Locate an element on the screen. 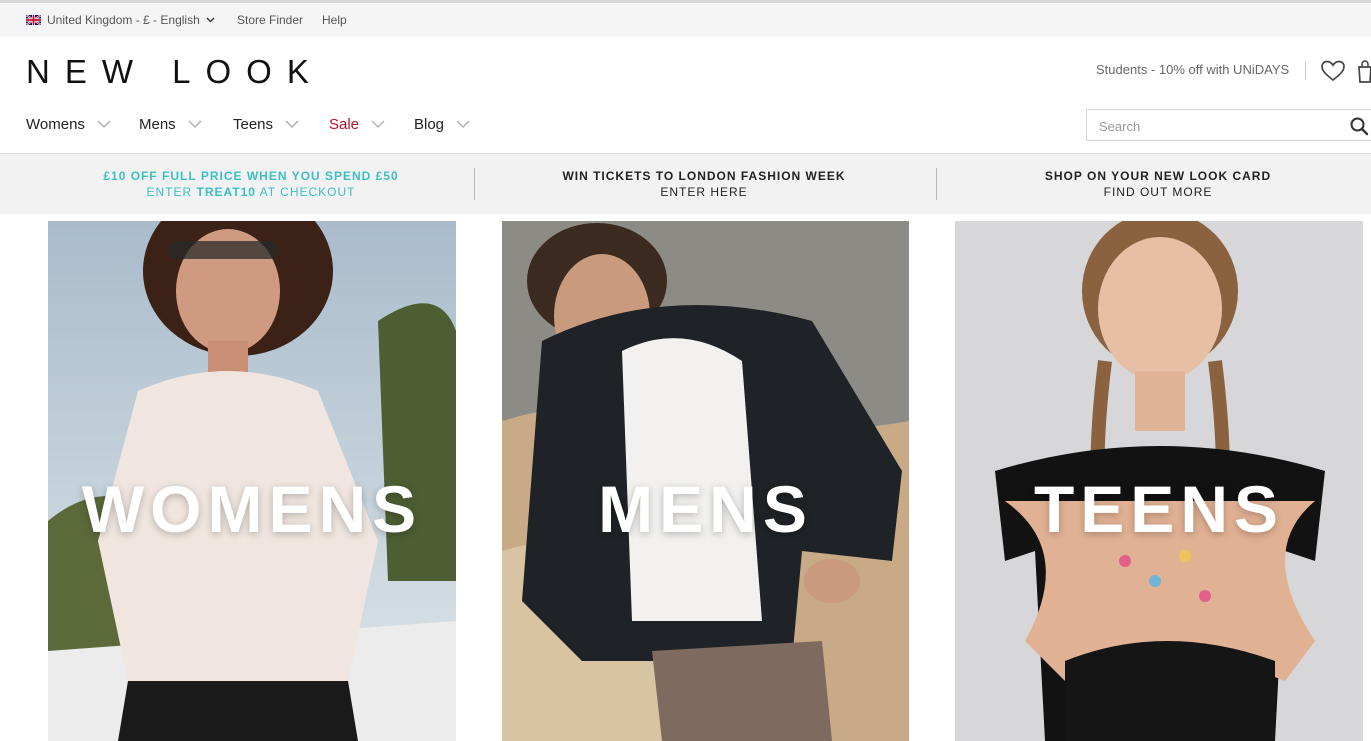  nav-teens: Teens is located at coordinates (266, 124).